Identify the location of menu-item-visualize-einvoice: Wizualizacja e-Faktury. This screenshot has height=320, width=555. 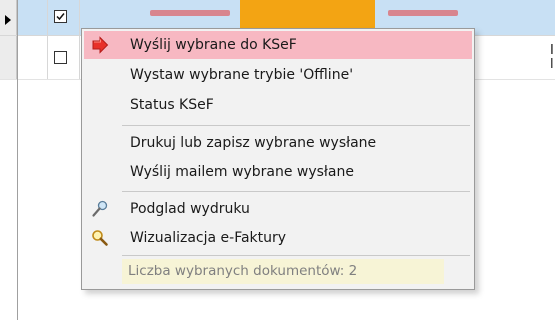
(278, 238).